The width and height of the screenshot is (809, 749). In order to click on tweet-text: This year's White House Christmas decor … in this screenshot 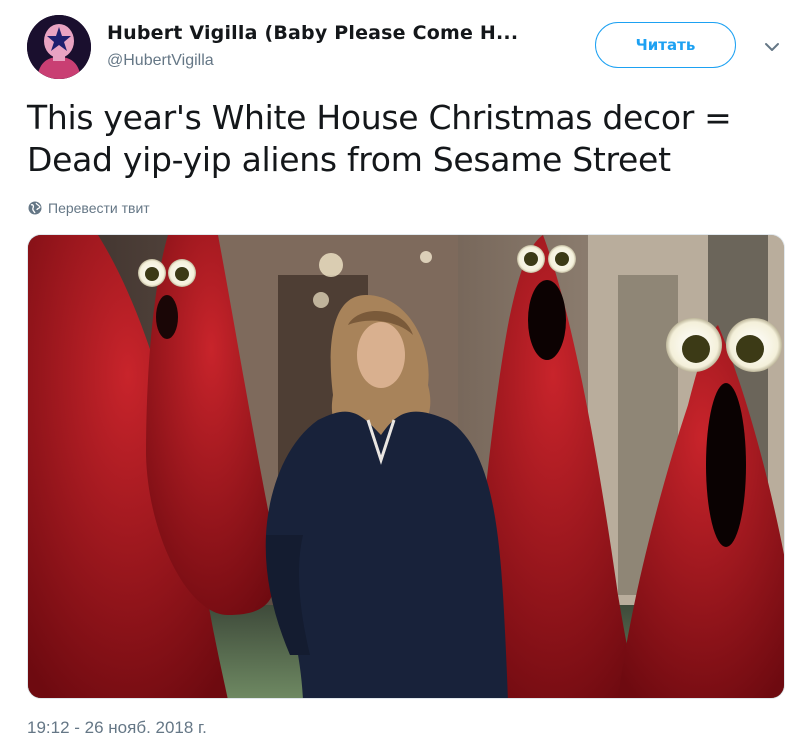, I will do `click(407, 139)`.